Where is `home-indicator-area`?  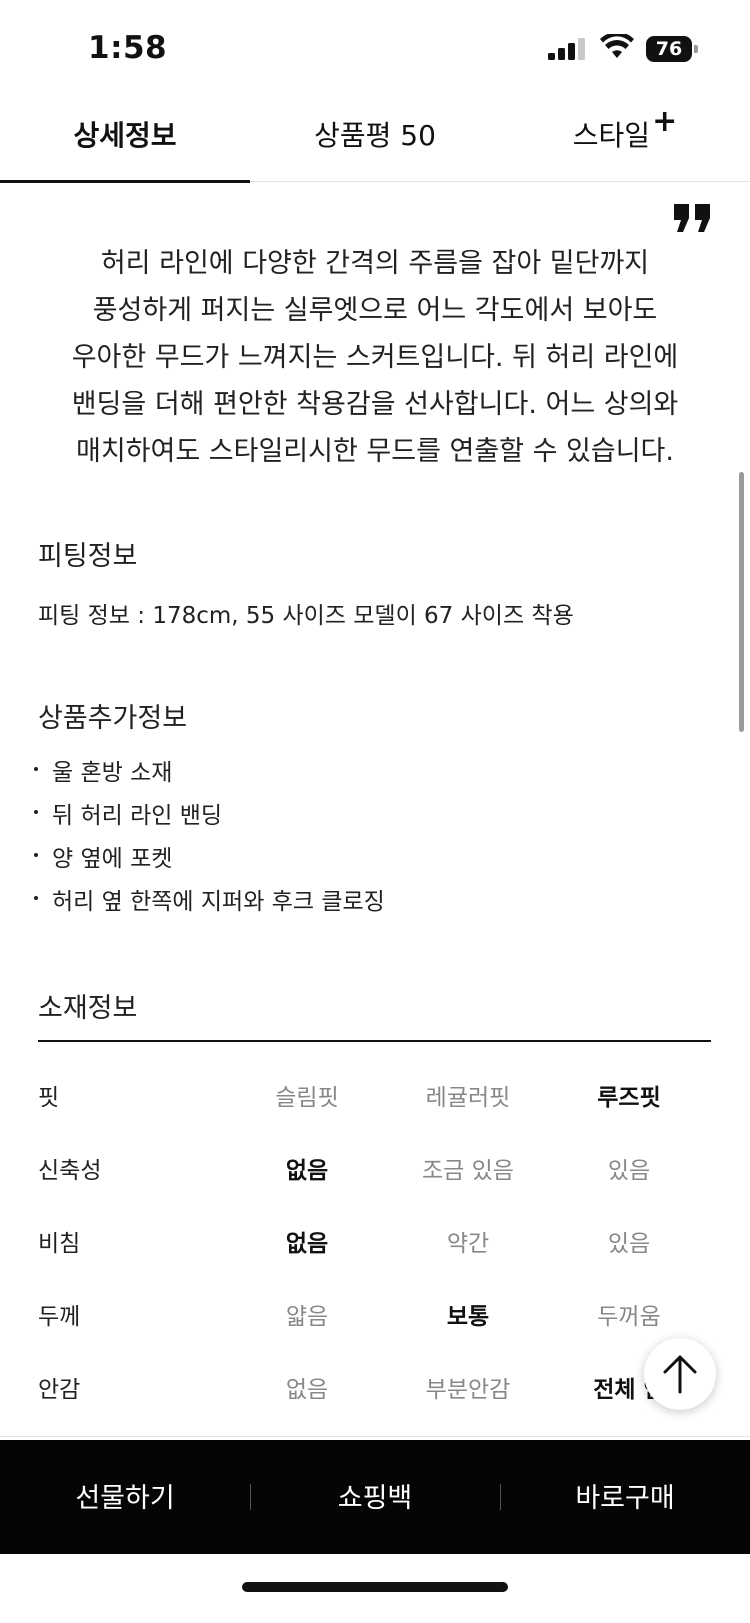
home-indicator-area is located at coordinates (375, 1588).